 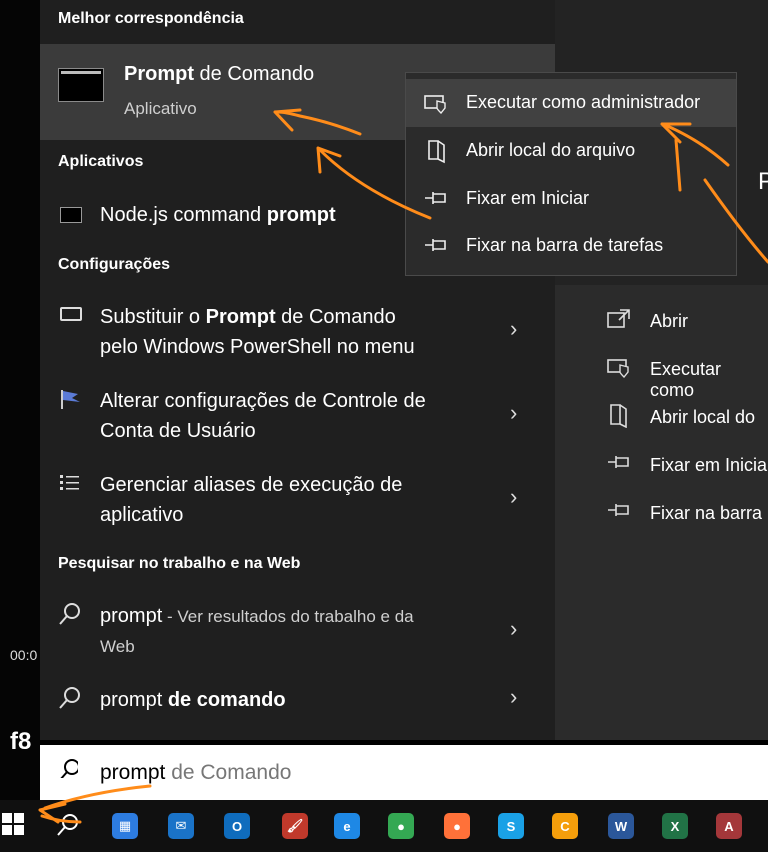 I want to click on preview-action-open: Abrir, so click(x=669, y=321).